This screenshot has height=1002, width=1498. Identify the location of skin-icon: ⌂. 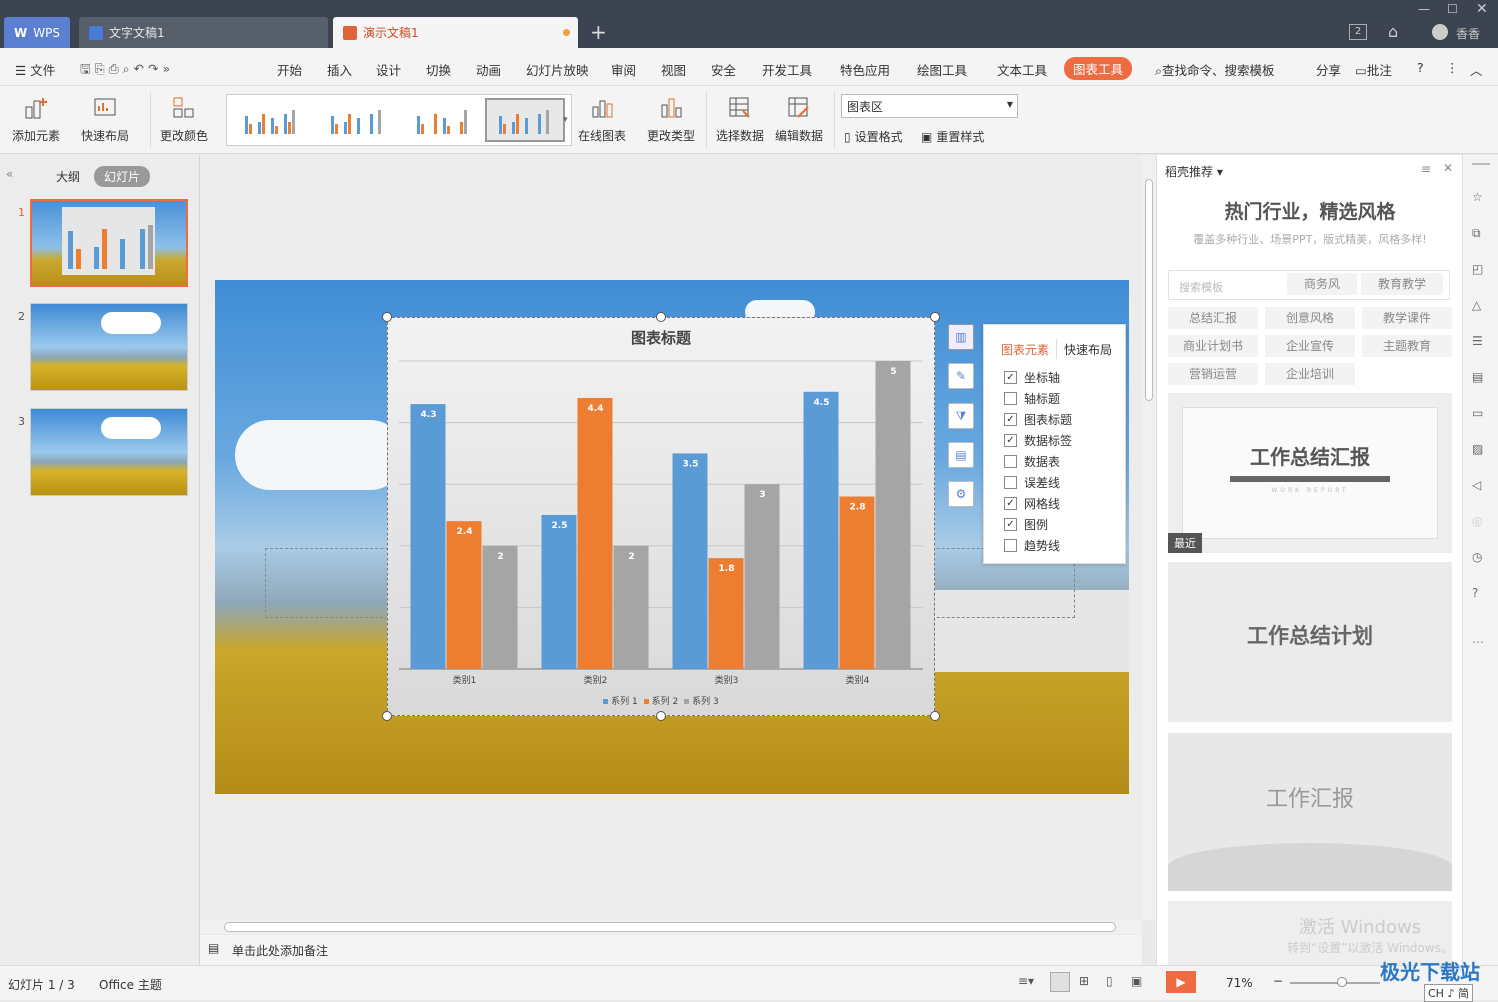
(1393, 31).